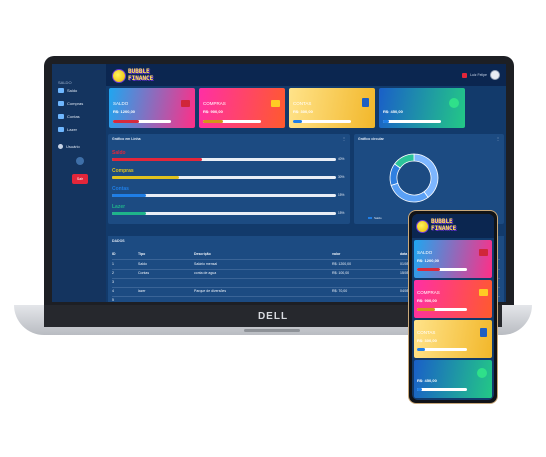 This screenshot has height=457, width=546. Describe the element at coordinates (123, 171) in the screenshot. I see `progress-label-compras: Compras` at that location.